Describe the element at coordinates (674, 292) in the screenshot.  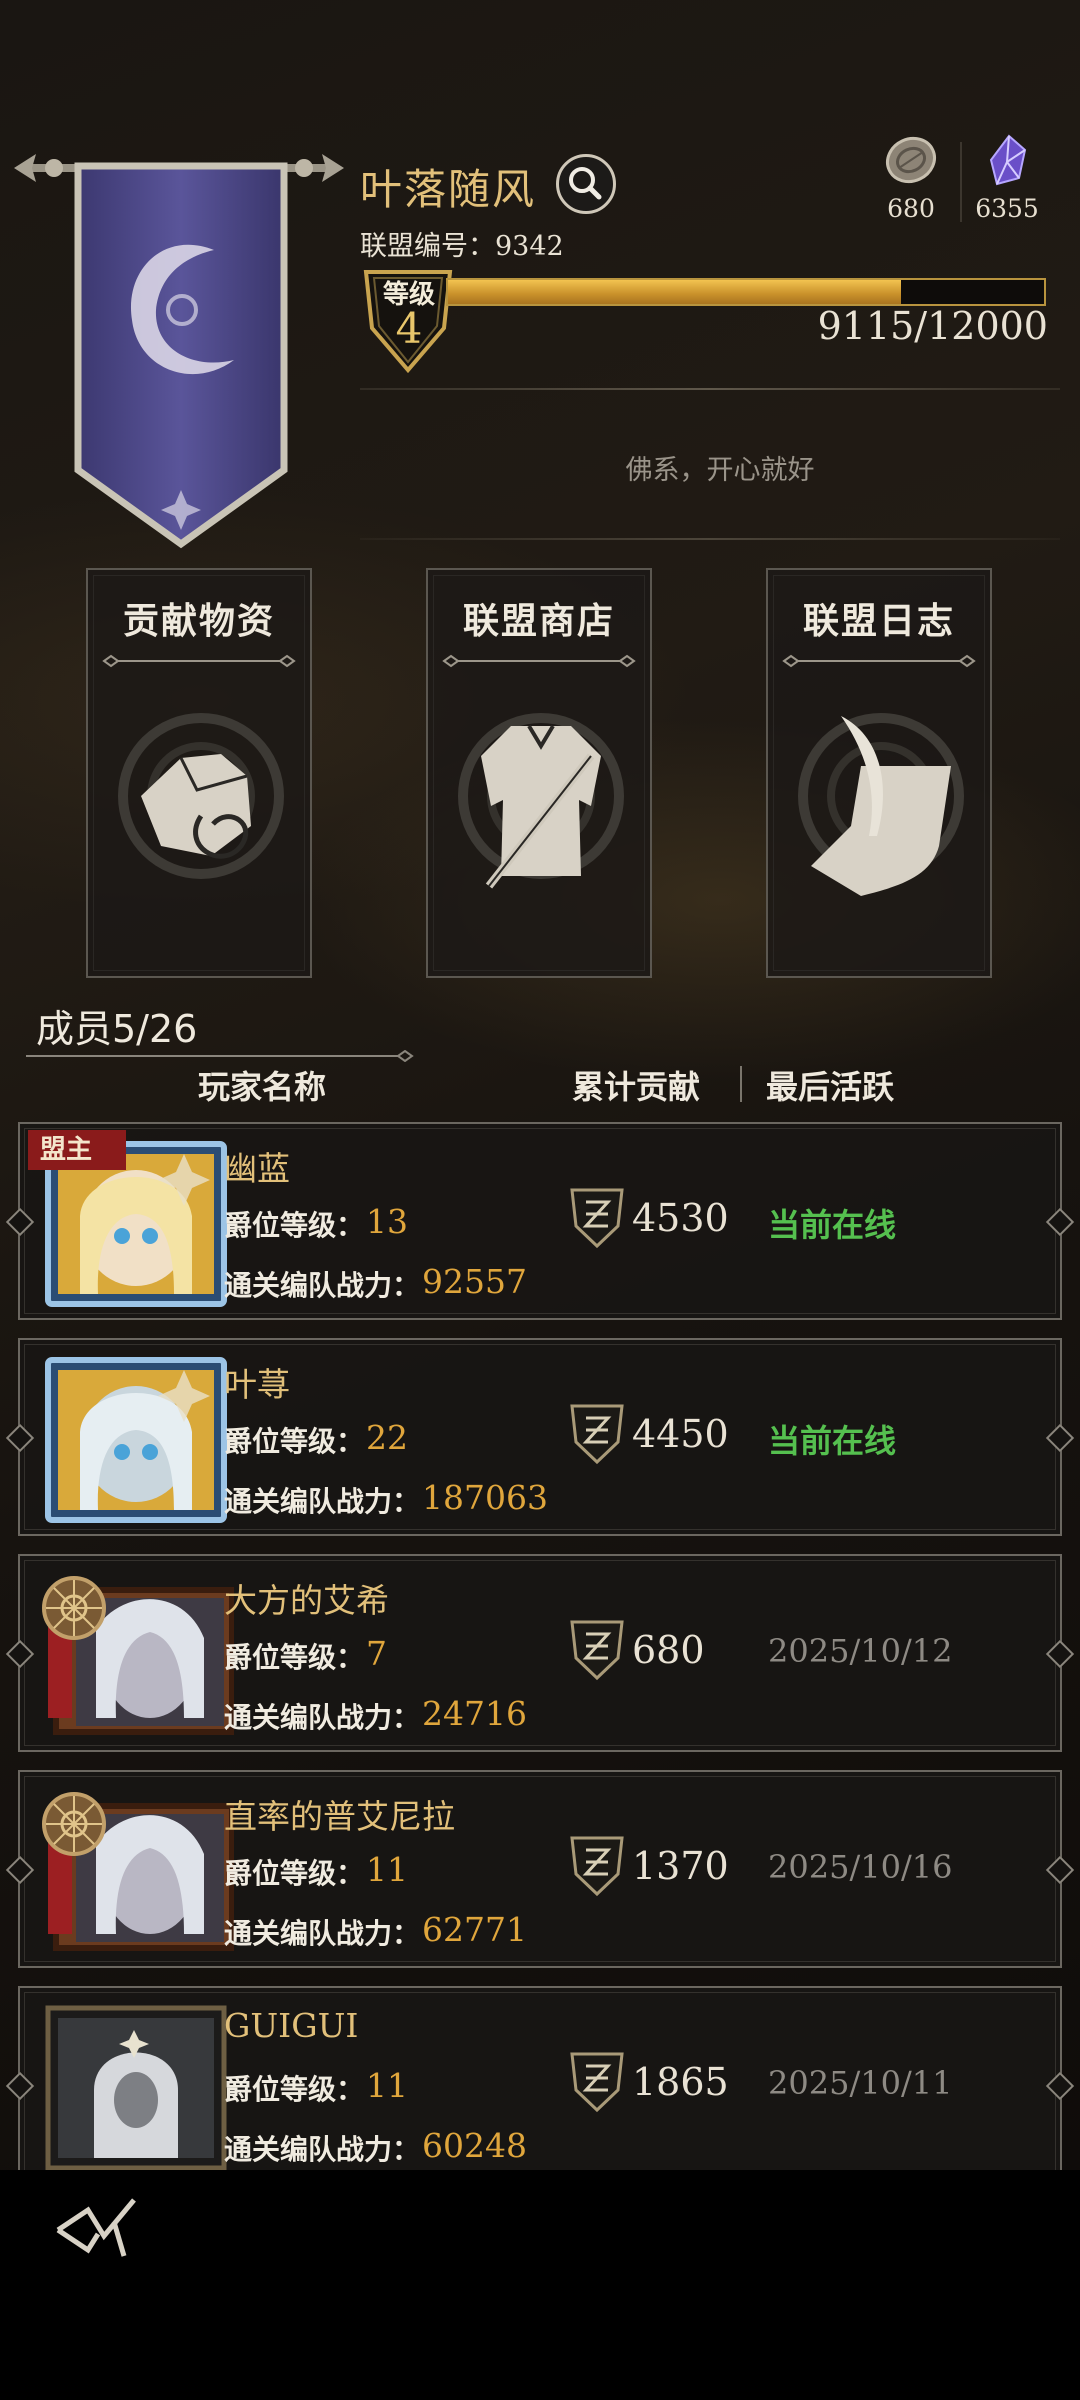
I see `xp-progress-fill` at that location.